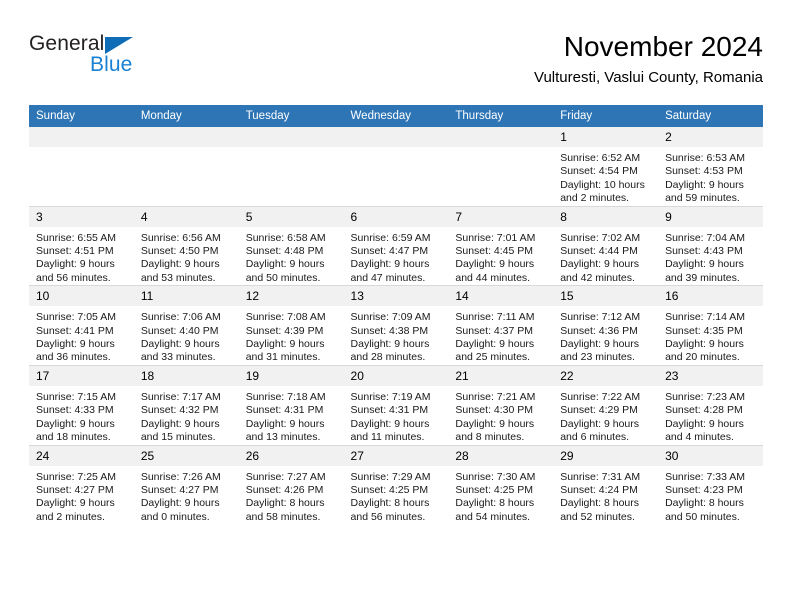 This screenshot has width=792, height=612. What do you see at coordinates (710, 137) in the screenshot?
I see `day-number: 2` at bounding box center [710, 137].